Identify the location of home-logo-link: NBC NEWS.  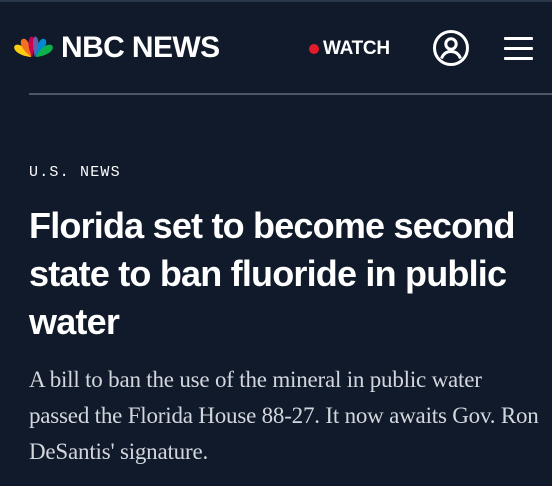
(116, 48).